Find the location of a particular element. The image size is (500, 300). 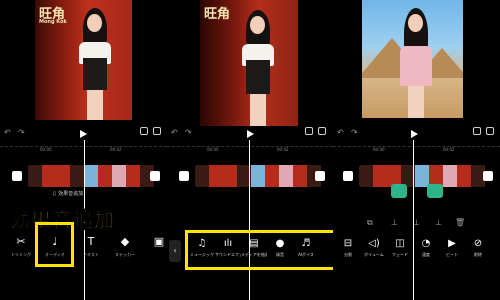

tool-speed: ◔ 速度 is located at coordinates (426, 253).